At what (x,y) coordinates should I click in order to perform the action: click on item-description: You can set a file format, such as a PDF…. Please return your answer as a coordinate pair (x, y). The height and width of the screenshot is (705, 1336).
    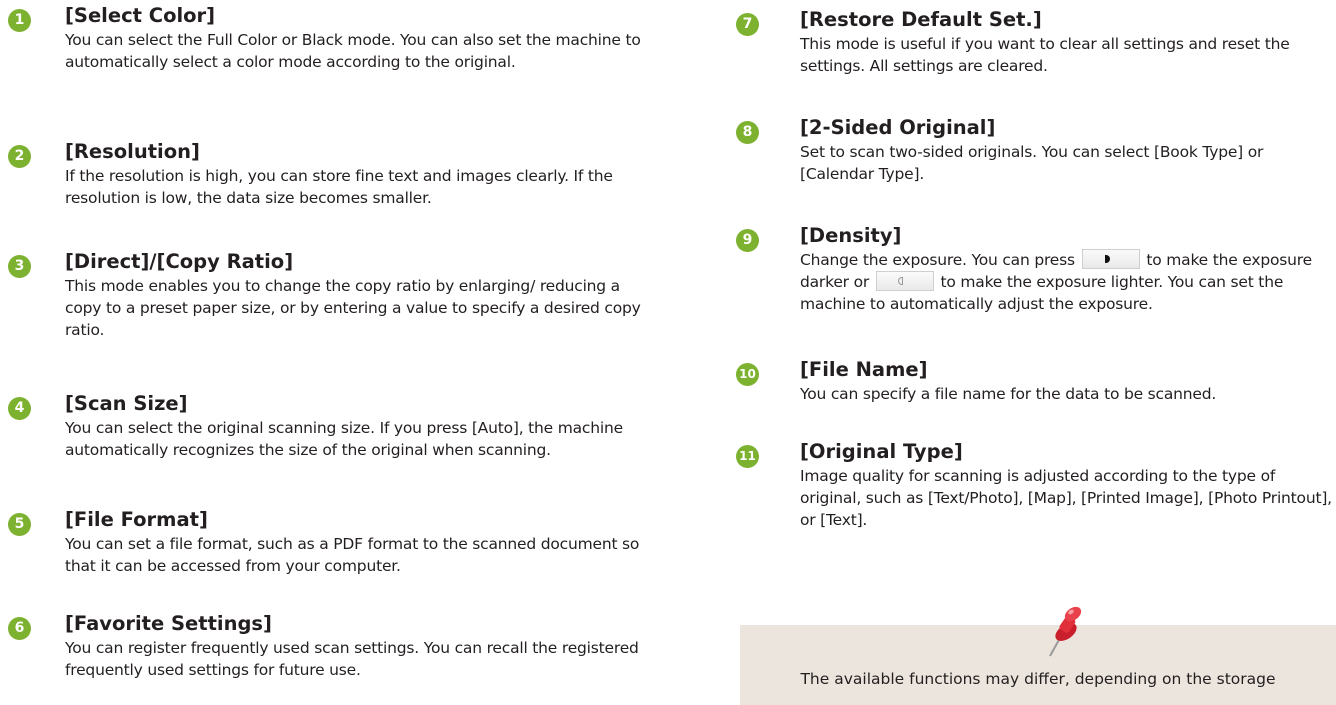
    Looking at the image, I should click on (352, 555).